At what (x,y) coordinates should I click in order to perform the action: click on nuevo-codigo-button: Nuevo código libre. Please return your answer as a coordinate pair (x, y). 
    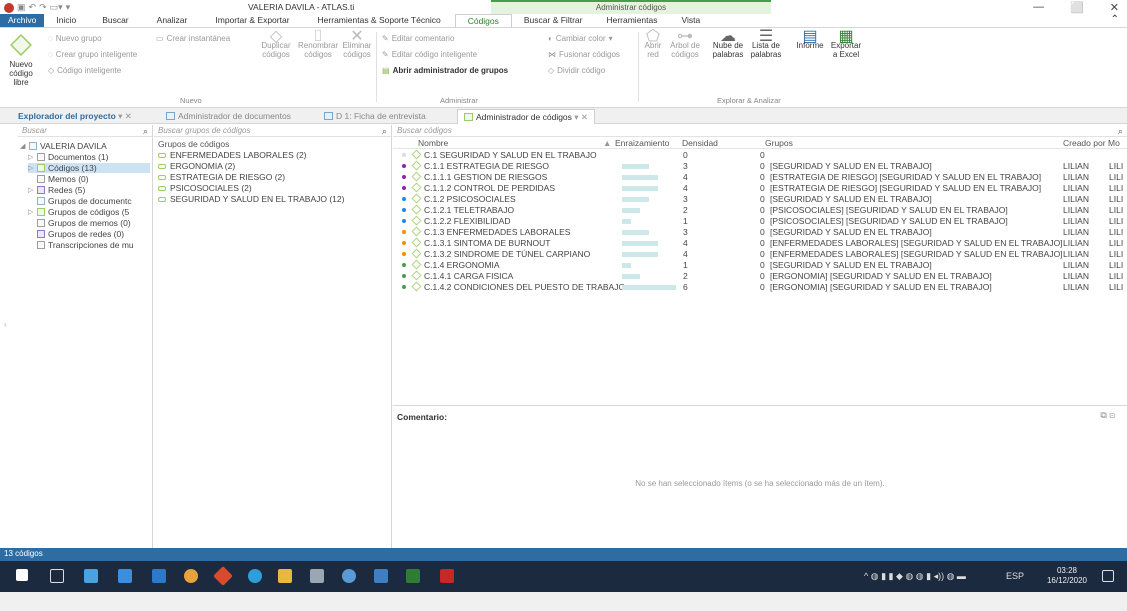
    Looking at the image, I should click on (21, 59).